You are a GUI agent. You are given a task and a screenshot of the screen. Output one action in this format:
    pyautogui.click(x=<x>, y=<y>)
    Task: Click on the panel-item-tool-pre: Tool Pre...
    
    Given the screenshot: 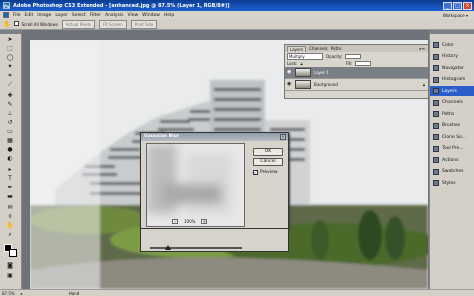 What is the action you would take?
    pyautogui.click(x=452, y=149)
    